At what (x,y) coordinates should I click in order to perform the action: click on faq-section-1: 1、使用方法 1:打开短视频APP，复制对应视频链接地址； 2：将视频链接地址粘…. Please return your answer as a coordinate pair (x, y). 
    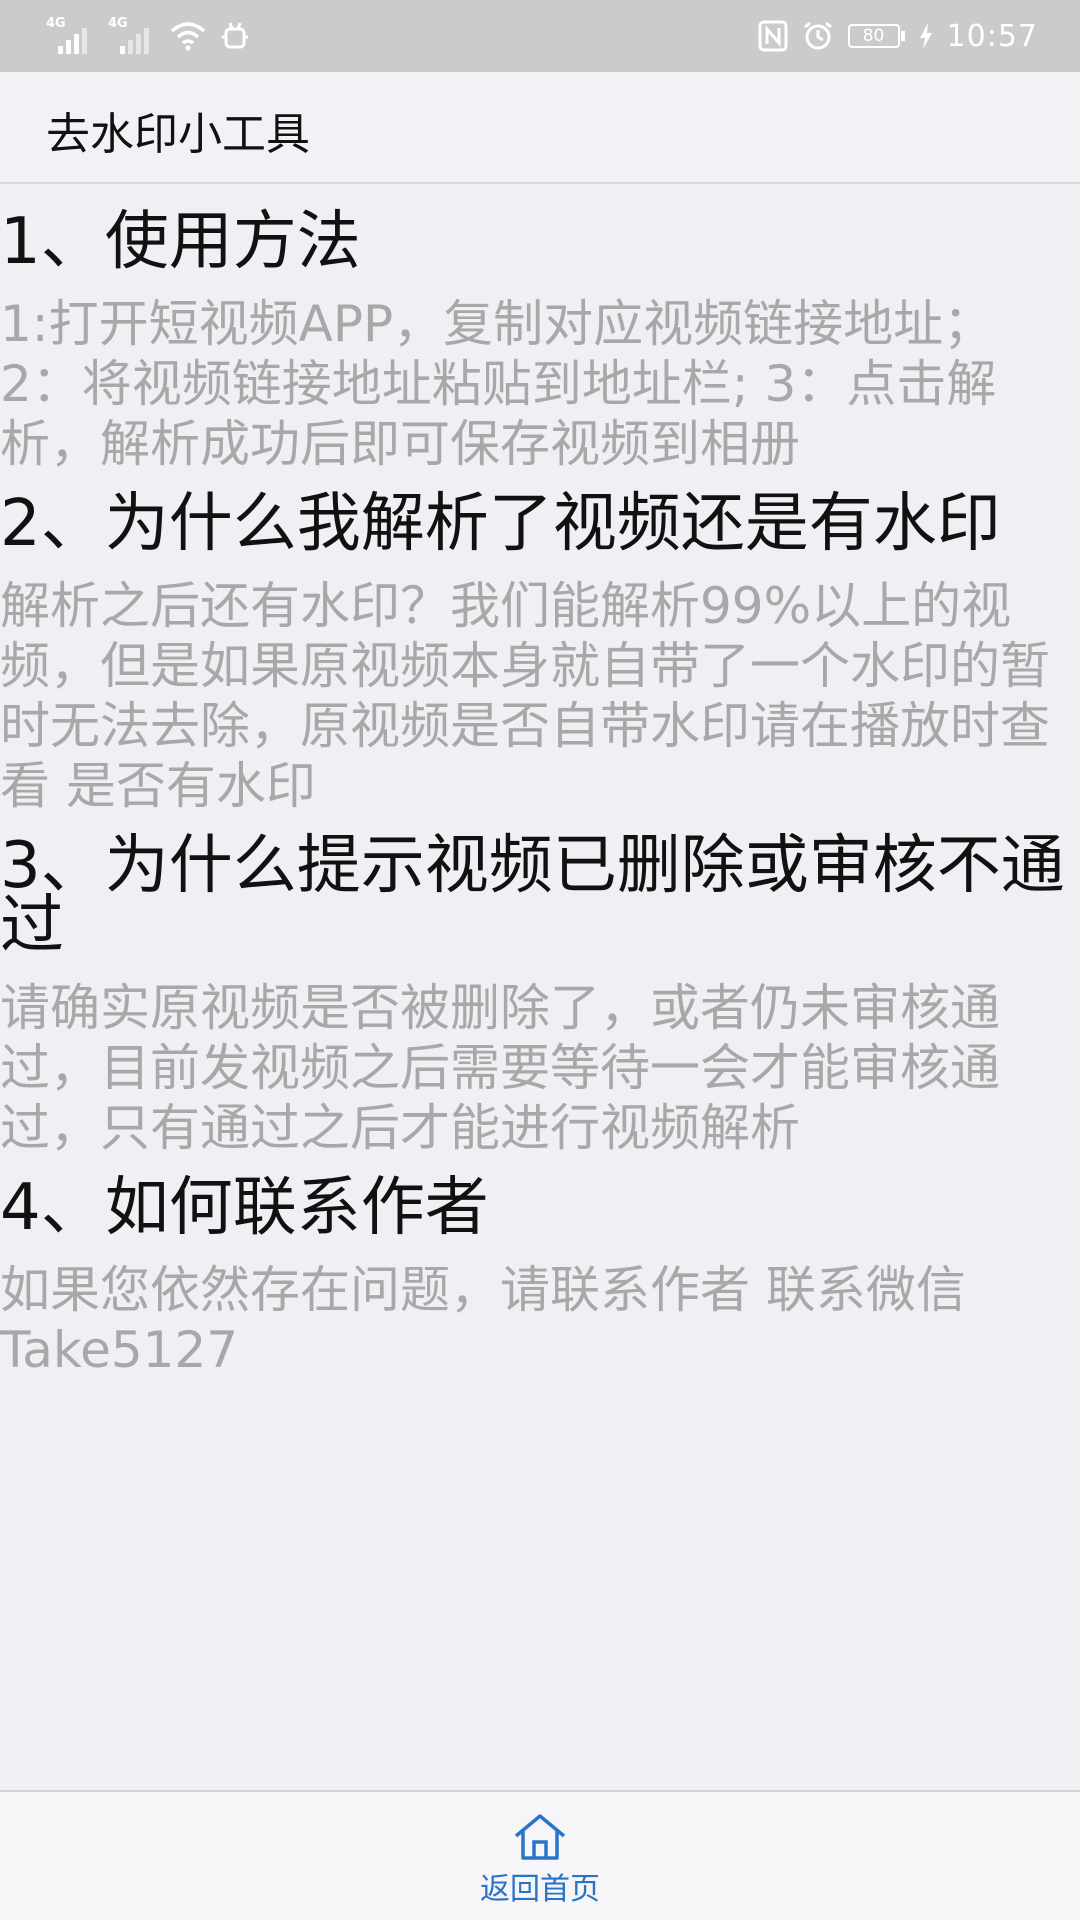
    Looking at the image, I should click on (540, 339).